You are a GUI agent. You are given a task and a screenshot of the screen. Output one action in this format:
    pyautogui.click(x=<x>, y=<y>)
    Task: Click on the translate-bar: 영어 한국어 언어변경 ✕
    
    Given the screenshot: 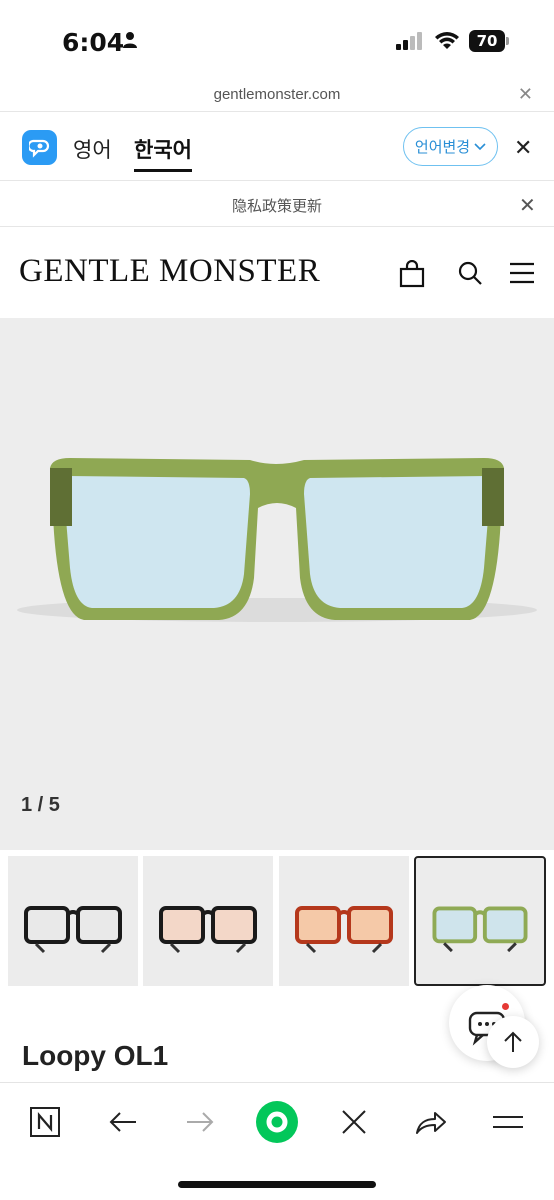 What is the action you would take?
    pyautogui.click(x=277, y=146)
    